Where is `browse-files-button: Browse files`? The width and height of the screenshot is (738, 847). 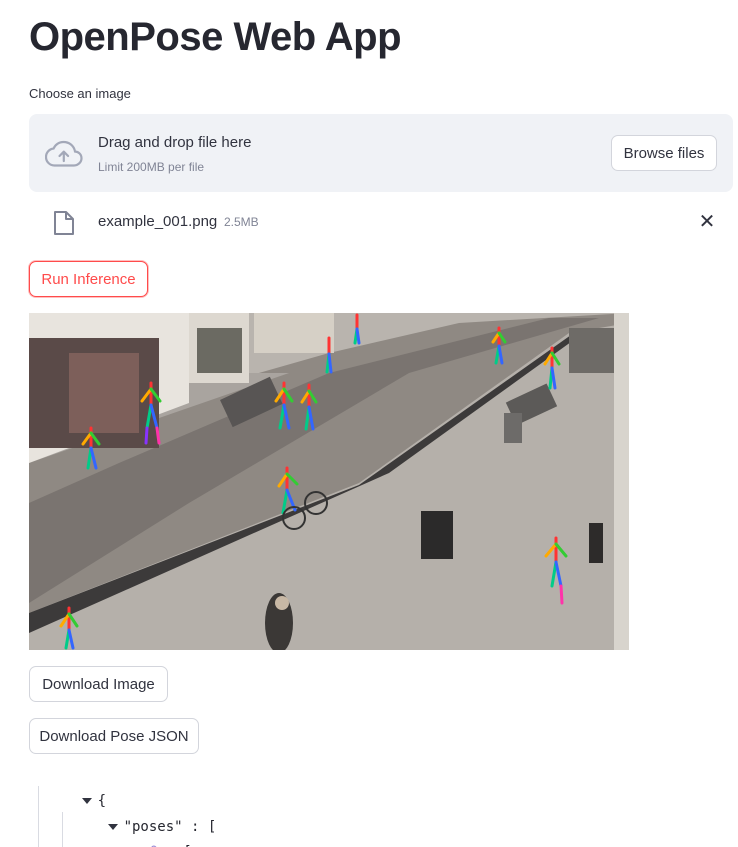
browse-files-button: Browse files is located at coordinates (664, 153).